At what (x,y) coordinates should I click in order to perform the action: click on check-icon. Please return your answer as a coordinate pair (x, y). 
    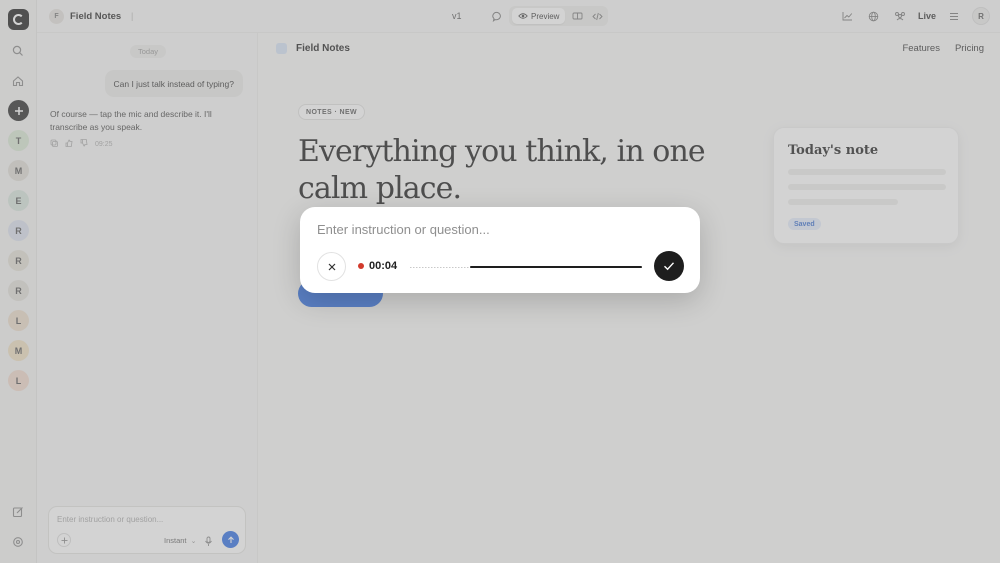
    Looking at the image, I should click on (669, 266).